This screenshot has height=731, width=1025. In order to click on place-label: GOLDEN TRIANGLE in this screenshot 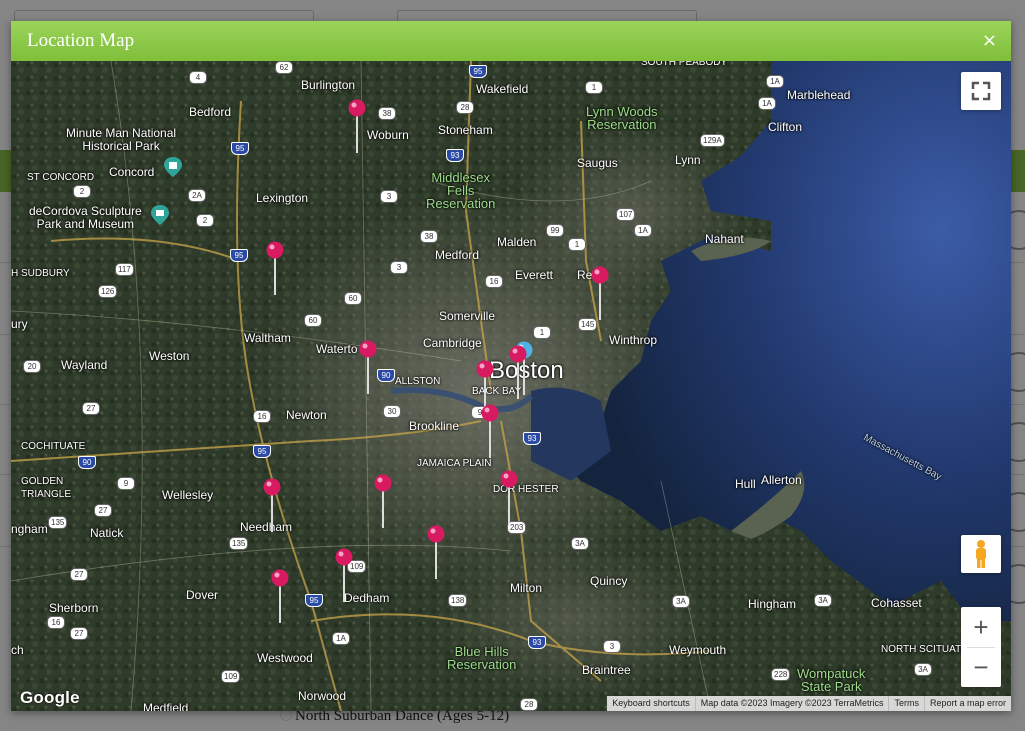, I will do `click(46, 488)`.